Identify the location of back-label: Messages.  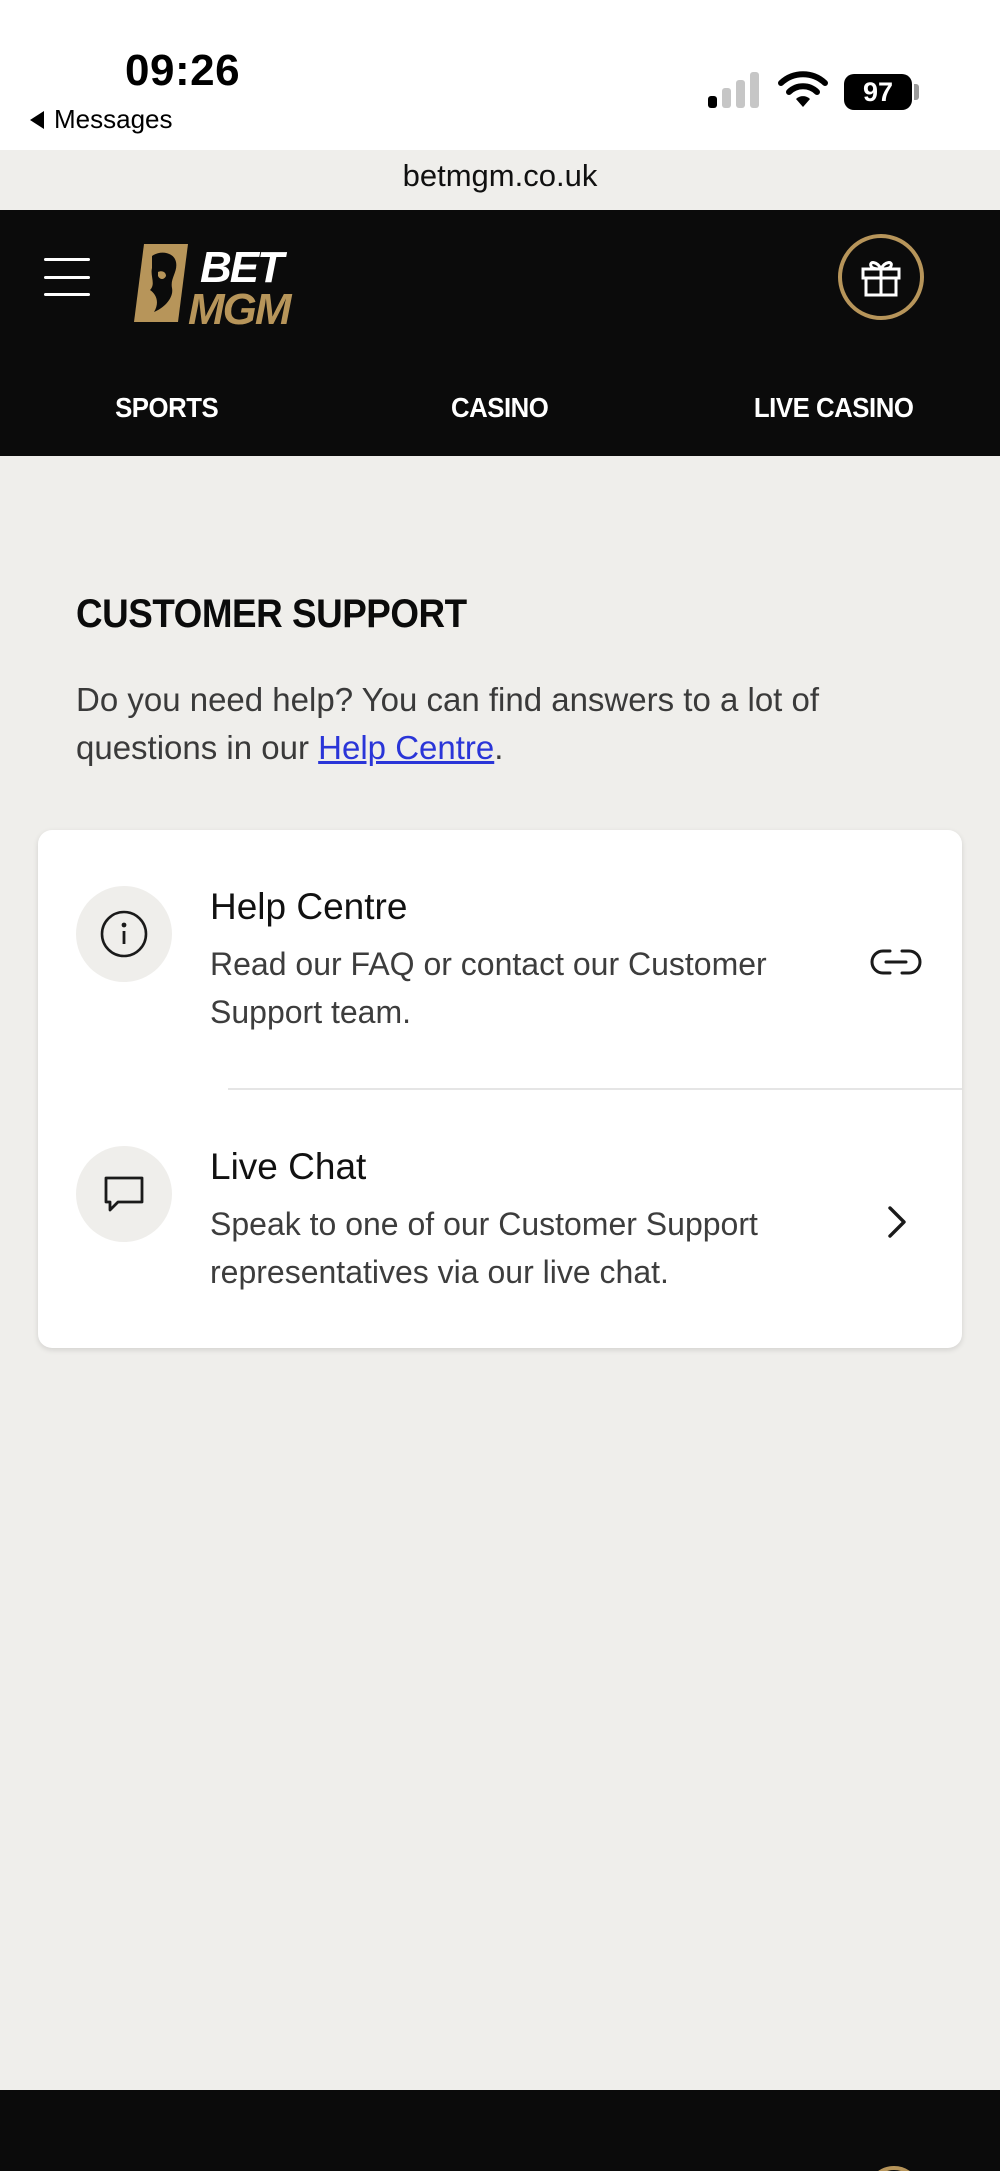
(113, 119).